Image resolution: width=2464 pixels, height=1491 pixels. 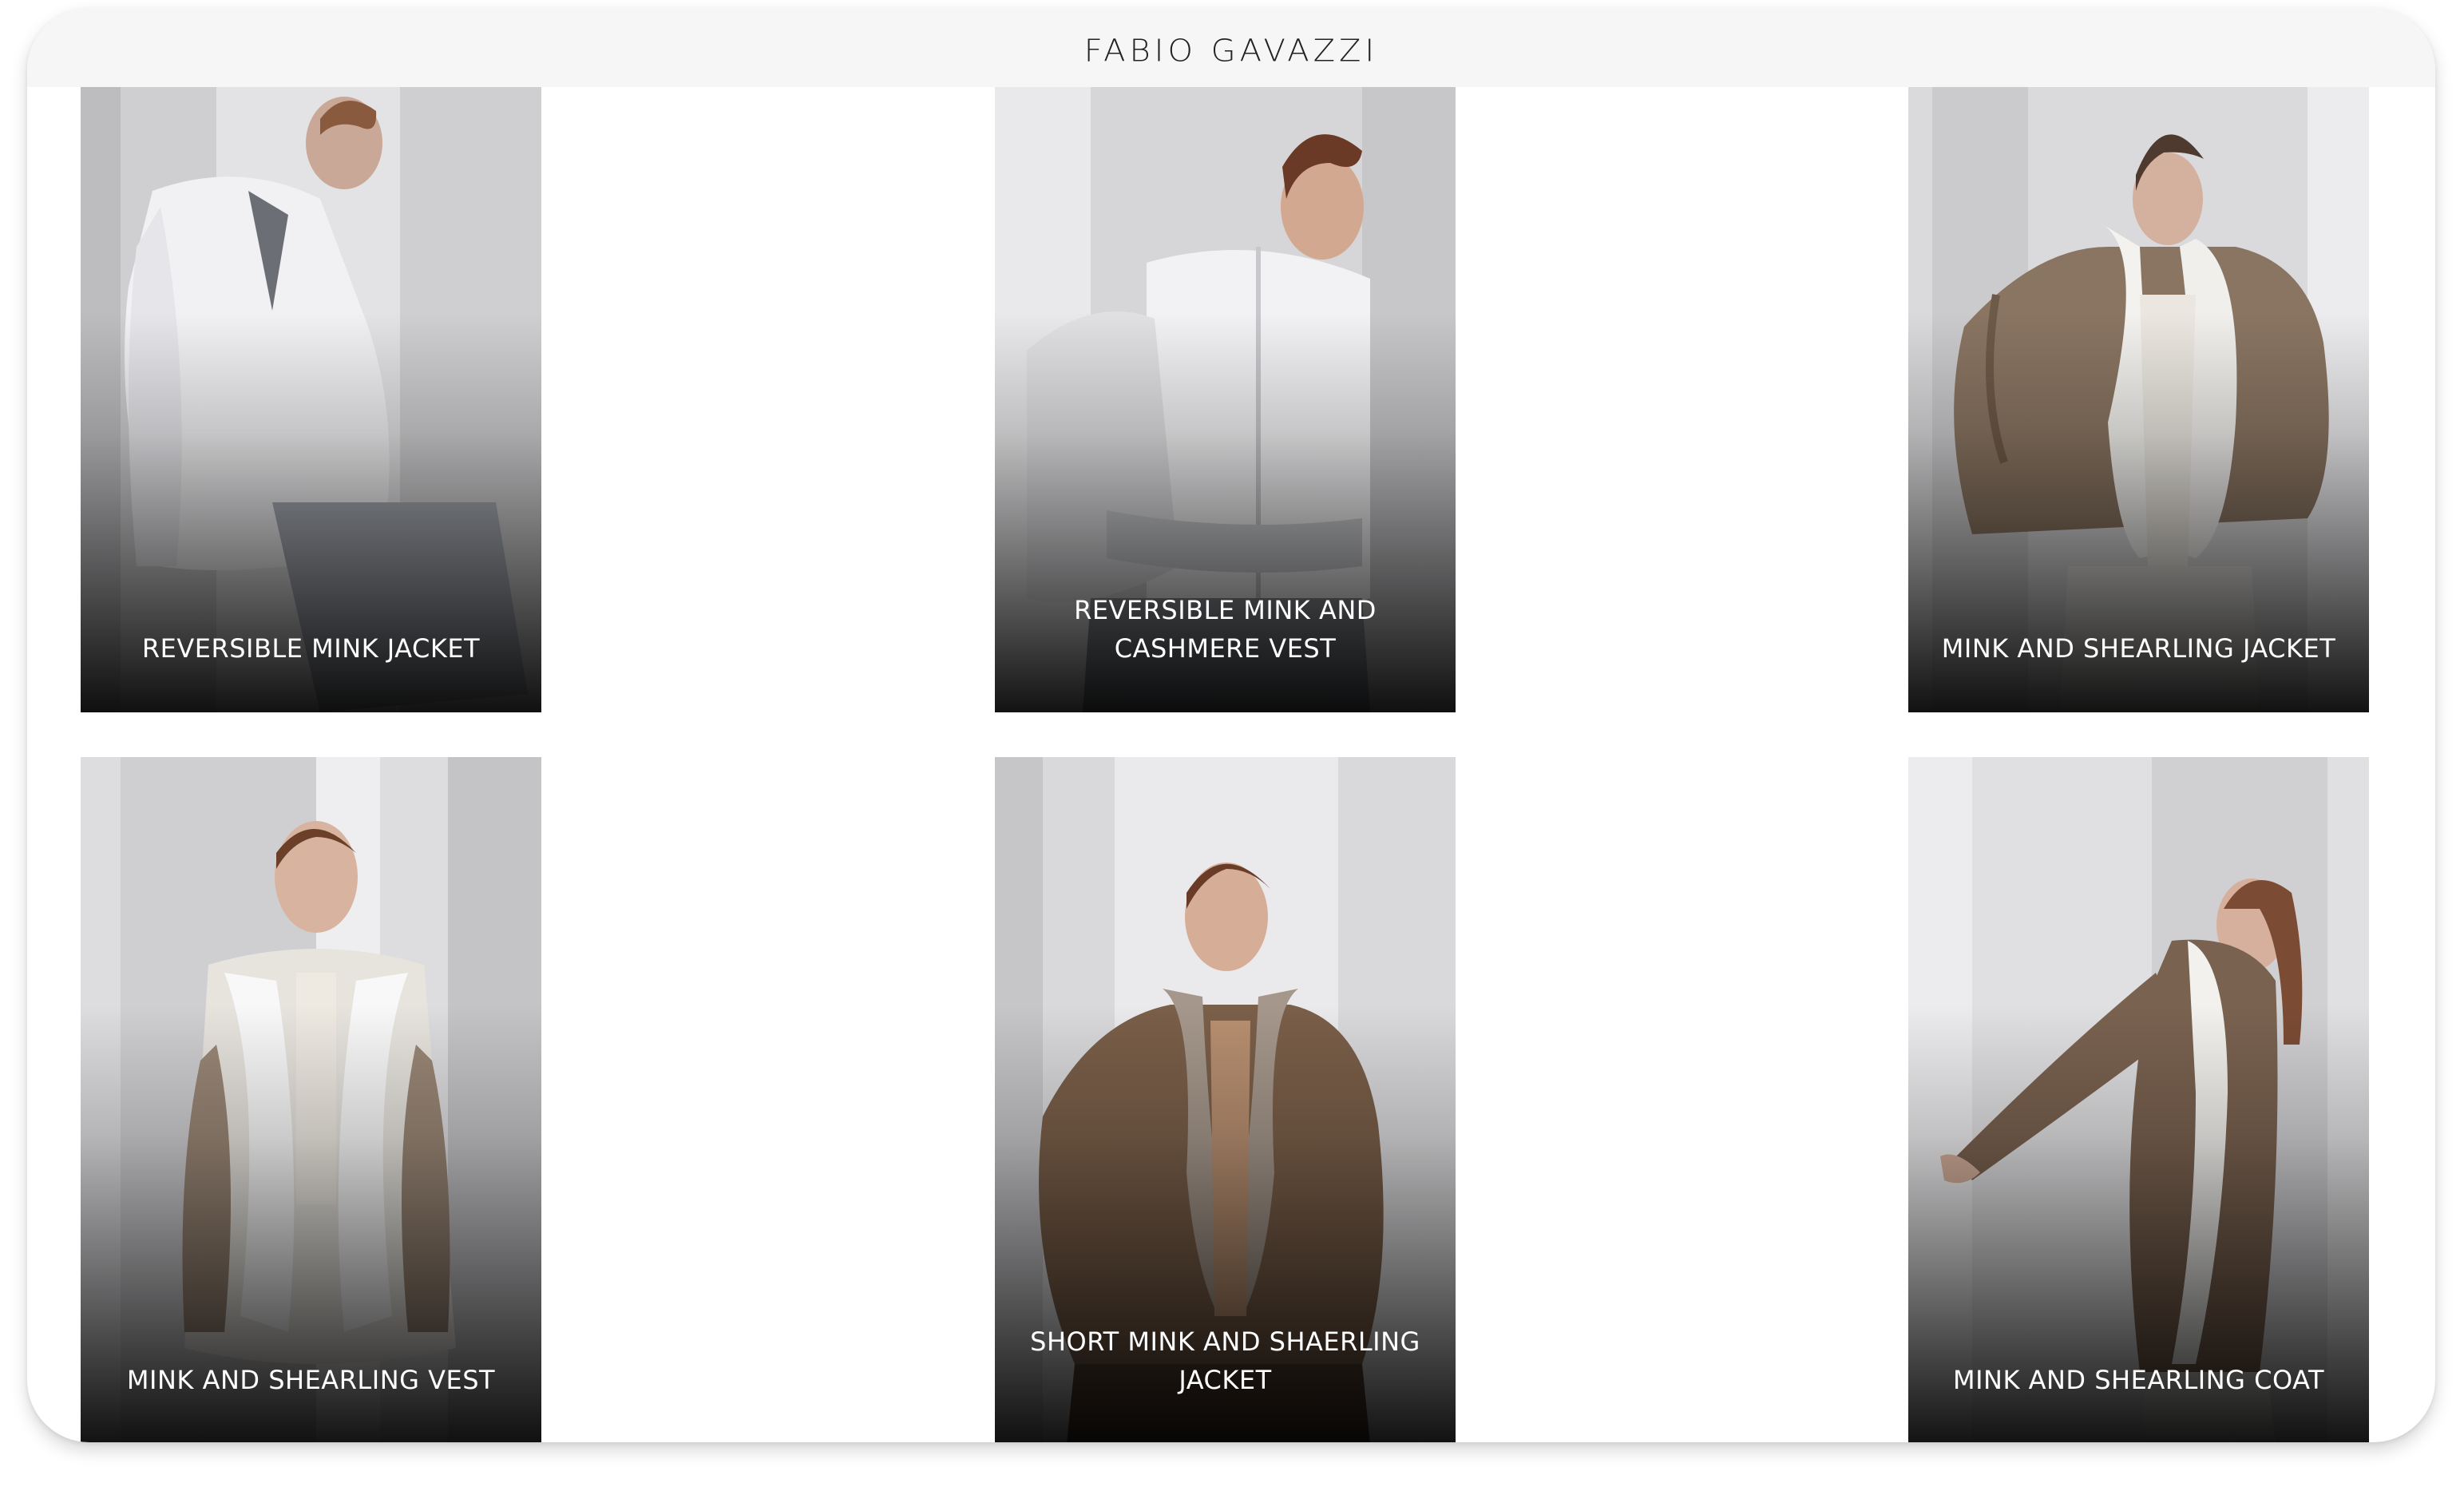 I want to click on product-card-reversible-mink-jacket: REVERSIBLE MINK JACKET, so click(x=311, y=399).